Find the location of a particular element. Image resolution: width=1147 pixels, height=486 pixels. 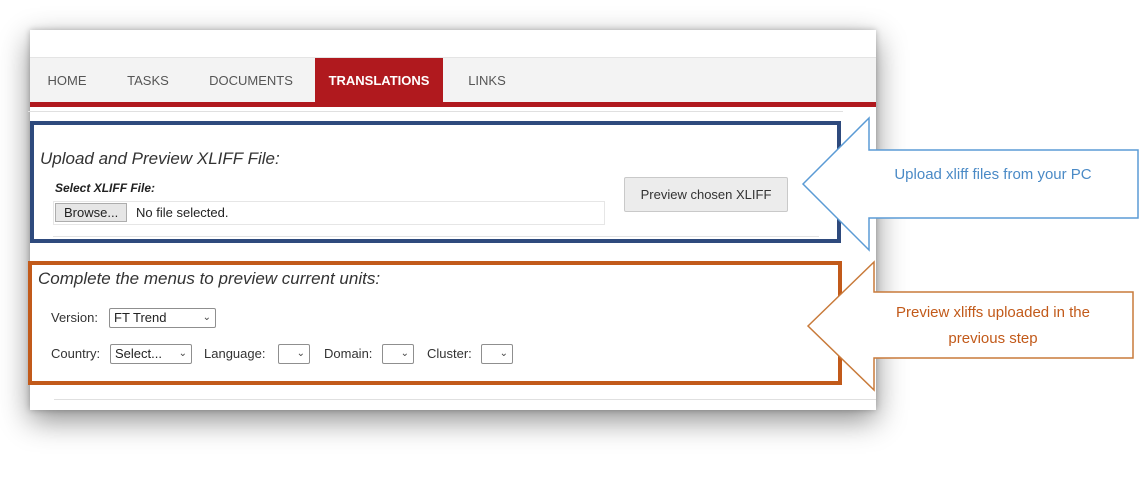

country-select: Select... ⌄ is located at coordinates (151, 354).